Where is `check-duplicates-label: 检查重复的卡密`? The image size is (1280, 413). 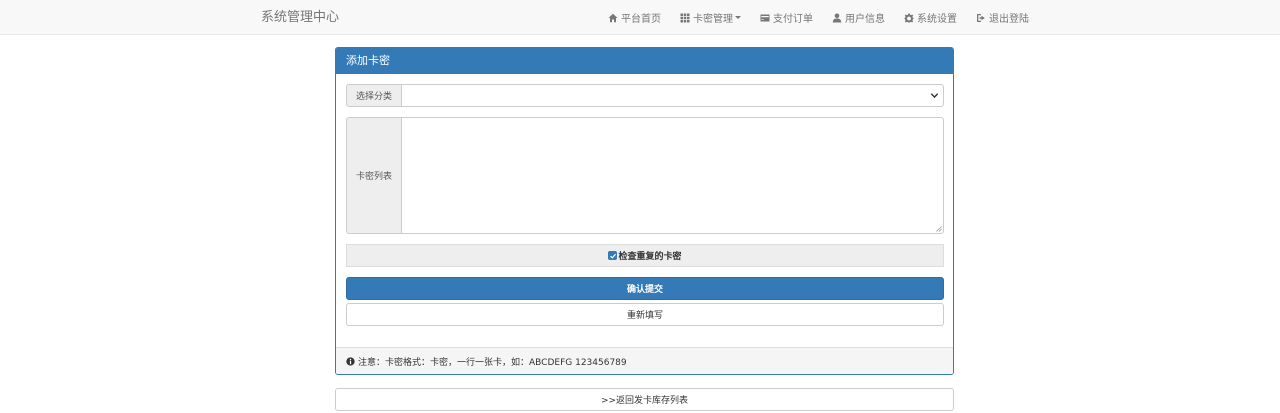 check-duplicates-label: 检查重复的卡密 is located at coordinates (650, 257).